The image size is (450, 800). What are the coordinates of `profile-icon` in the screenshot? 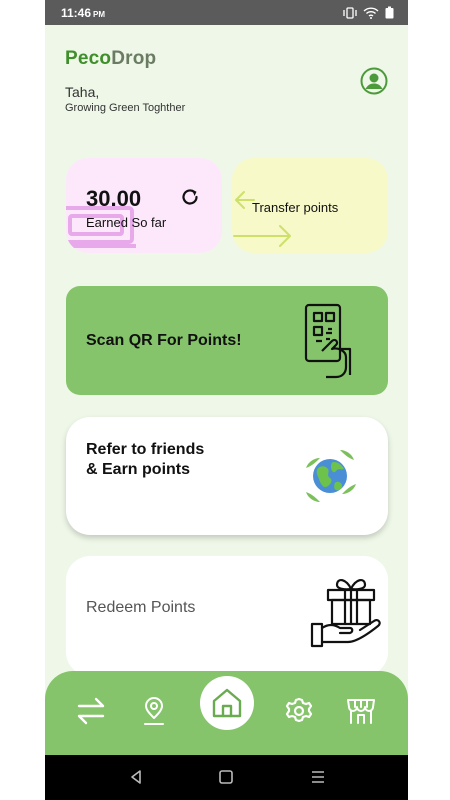 It's located at (374, 81).